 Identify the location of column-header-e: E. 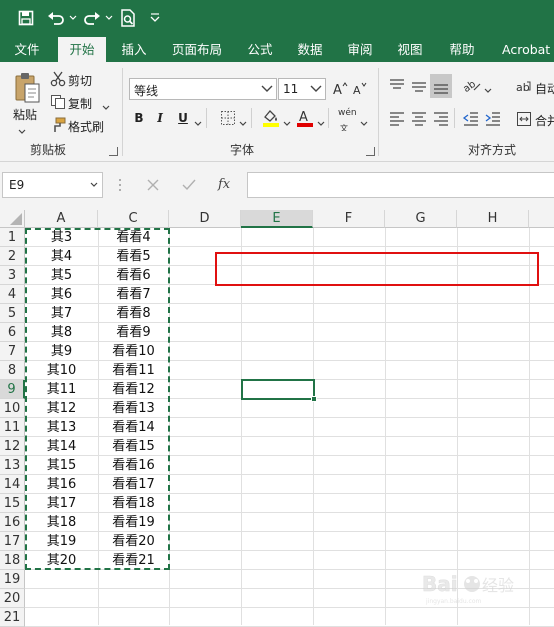
(277, 219).